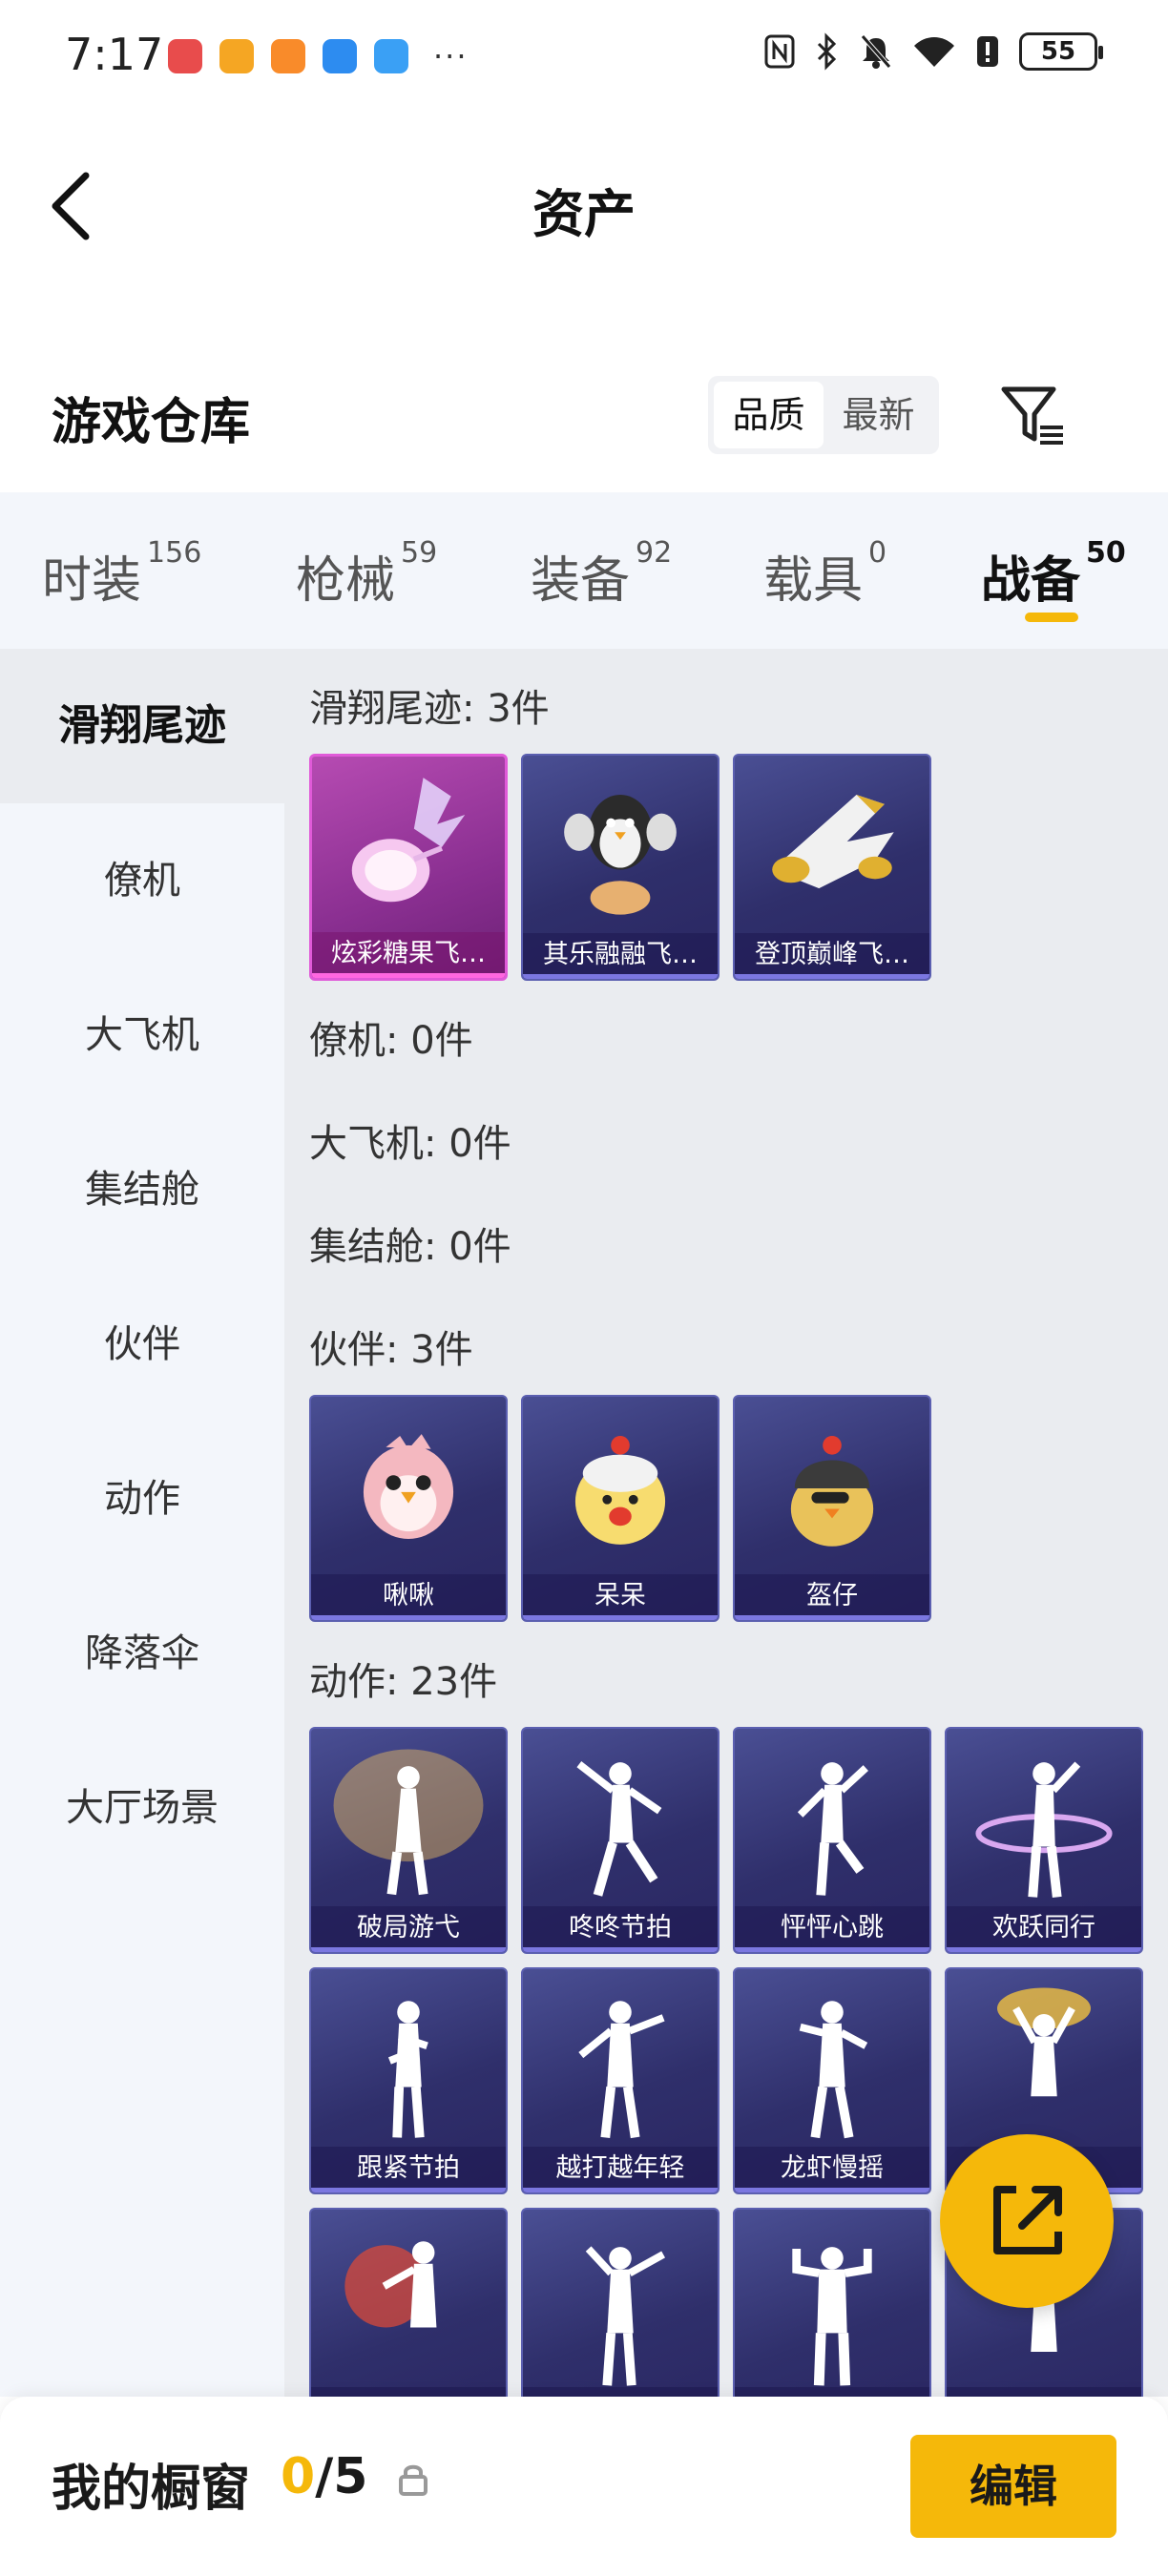 The height and width of the screenshot is (2576, 1168). I want to click on edit-button: 编辑, so click(1013, 2486).